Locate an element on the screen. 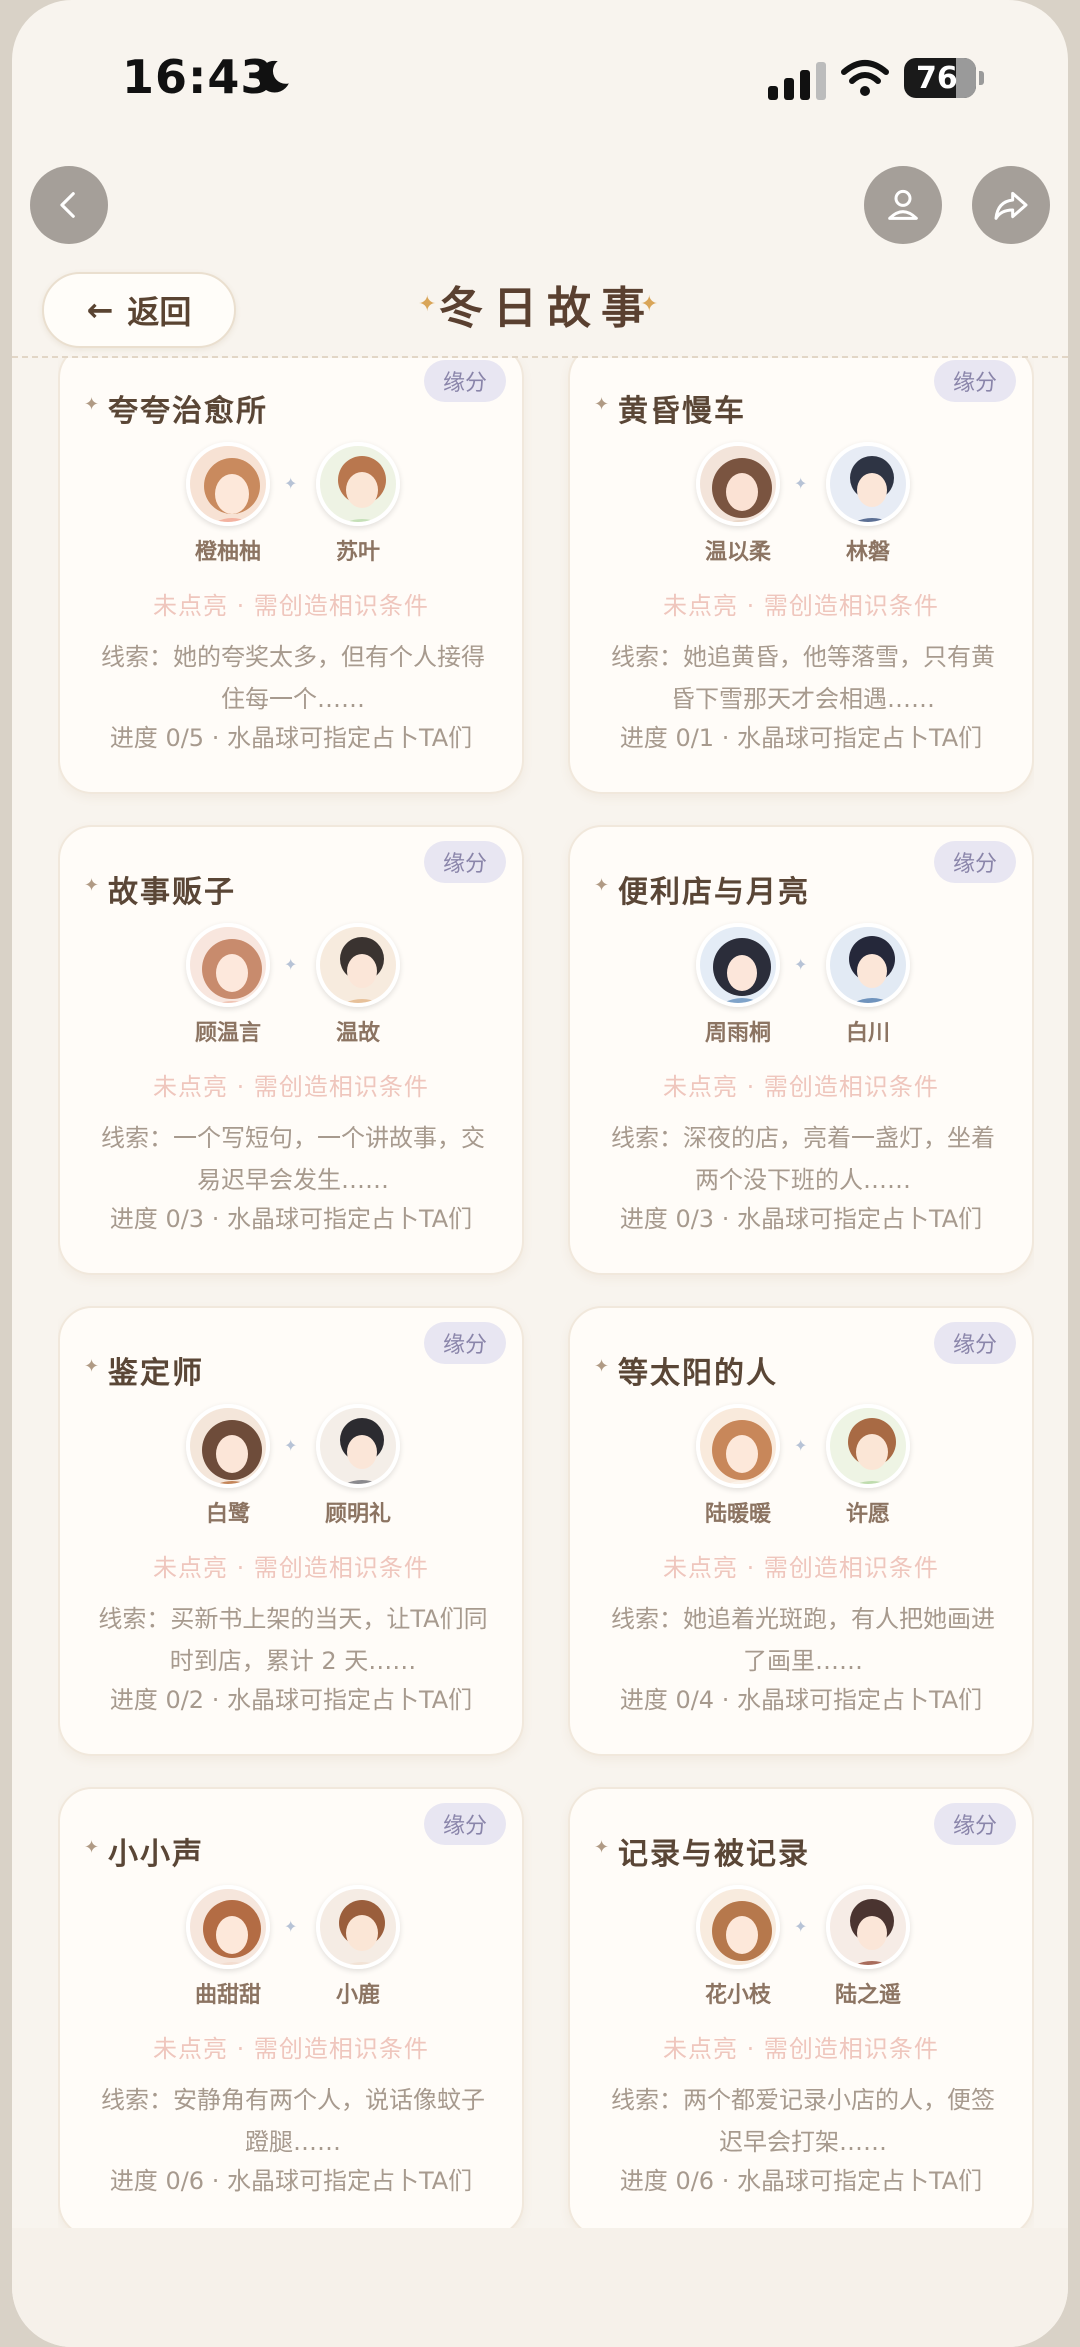  card-title: 小小声 is located at coordinates (156, 1854).